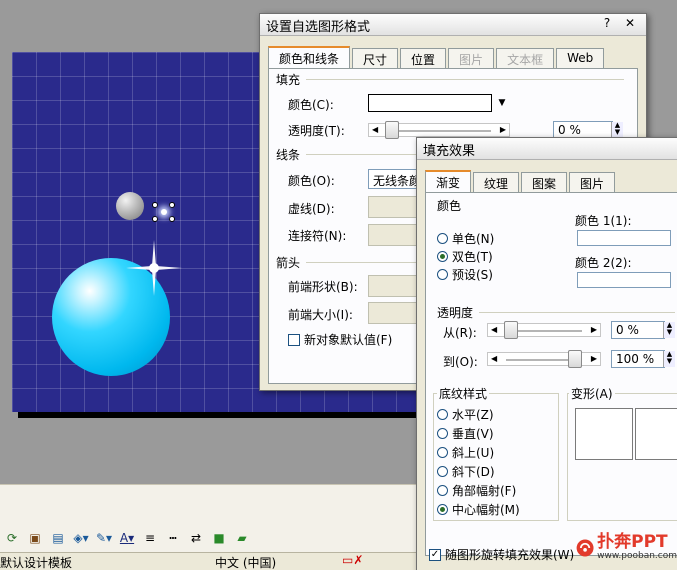 The width and height of the screenshot is (677, 570). I want to click on shadow-icon: ■, so click(219, 538).